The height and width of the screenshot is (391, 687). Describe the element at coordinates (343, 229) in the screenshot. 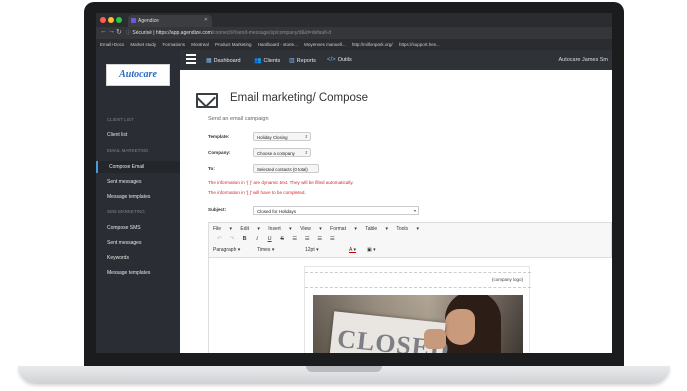

I see `editor-menu-format: Format ▾` at that location.